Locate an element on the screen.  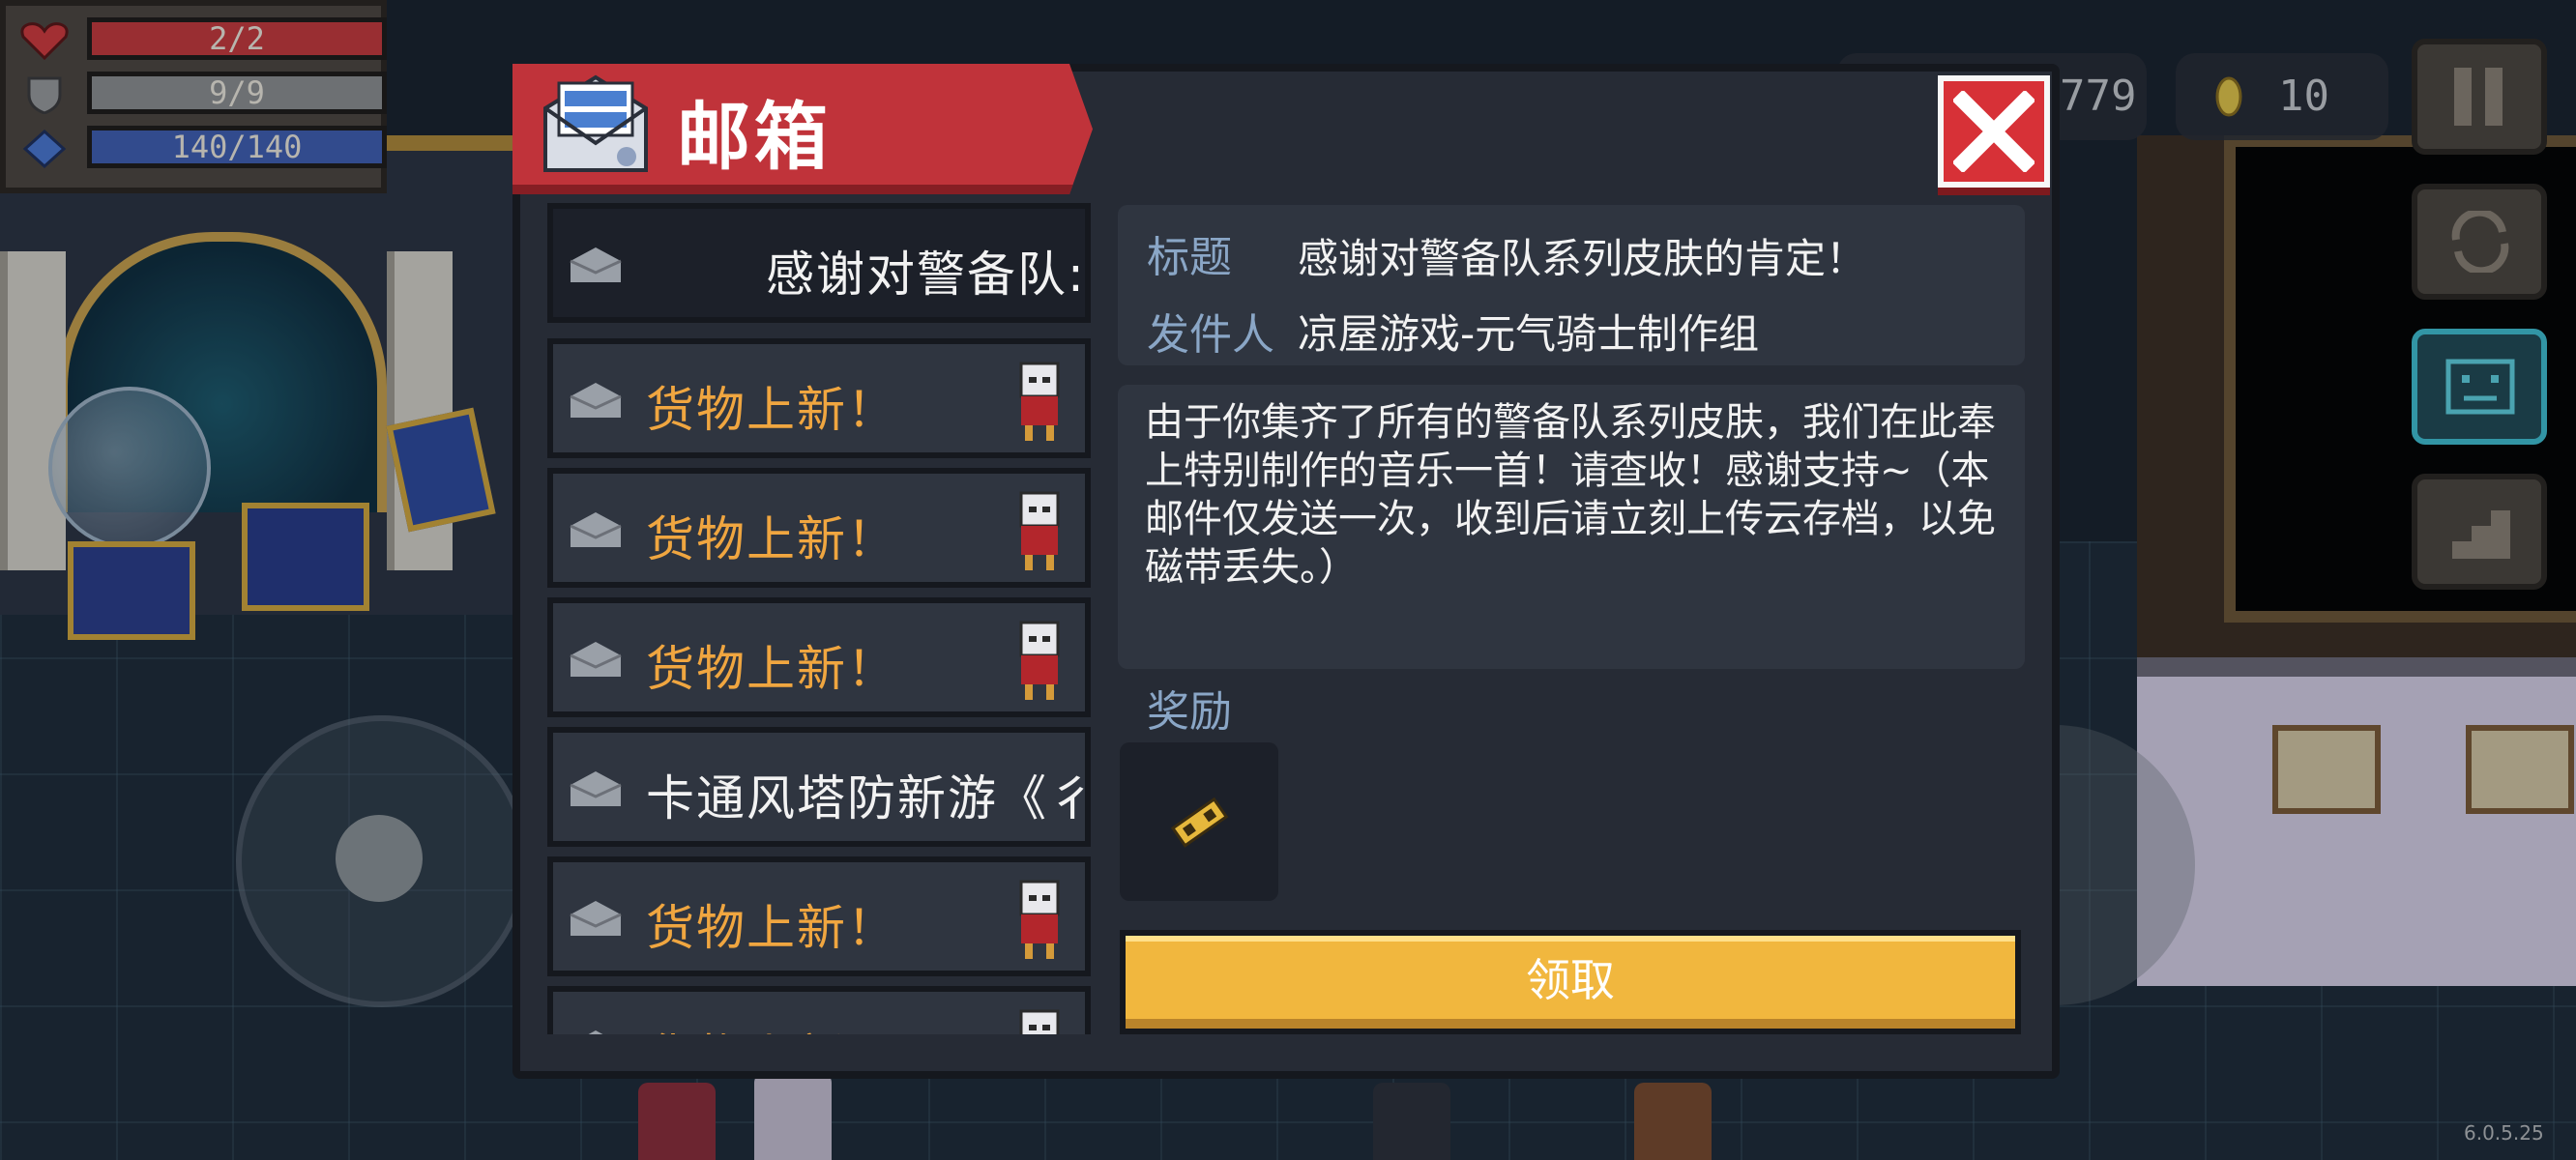
mail-item-title: 感谢对警备队: is located at coordinates (926, 274).